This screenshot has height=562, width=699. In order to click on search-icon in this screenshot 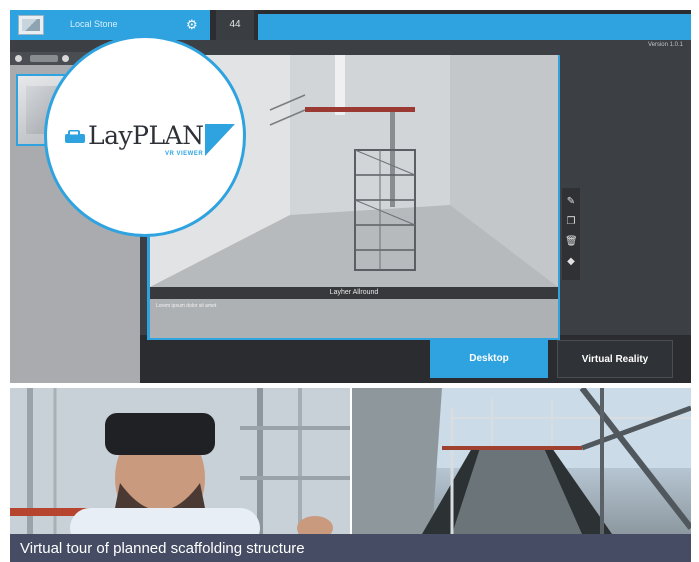, I will do `click(65, 58)`.